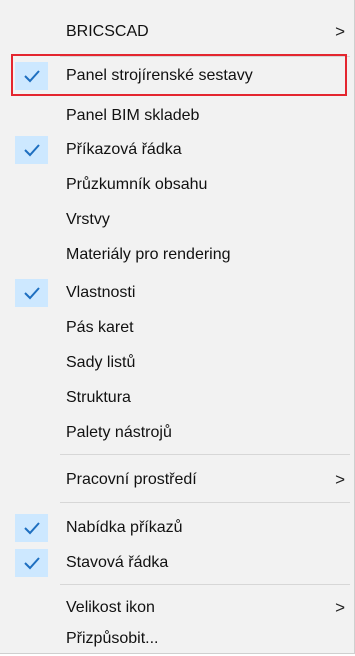 Image resolution: width=355 pixels, height=656 pixels. What do you see at coordinates (177, 292) in the screenshot?
I see `menu-item-vlastnosti: Vlastnosti` at bounding box center [177, 292].